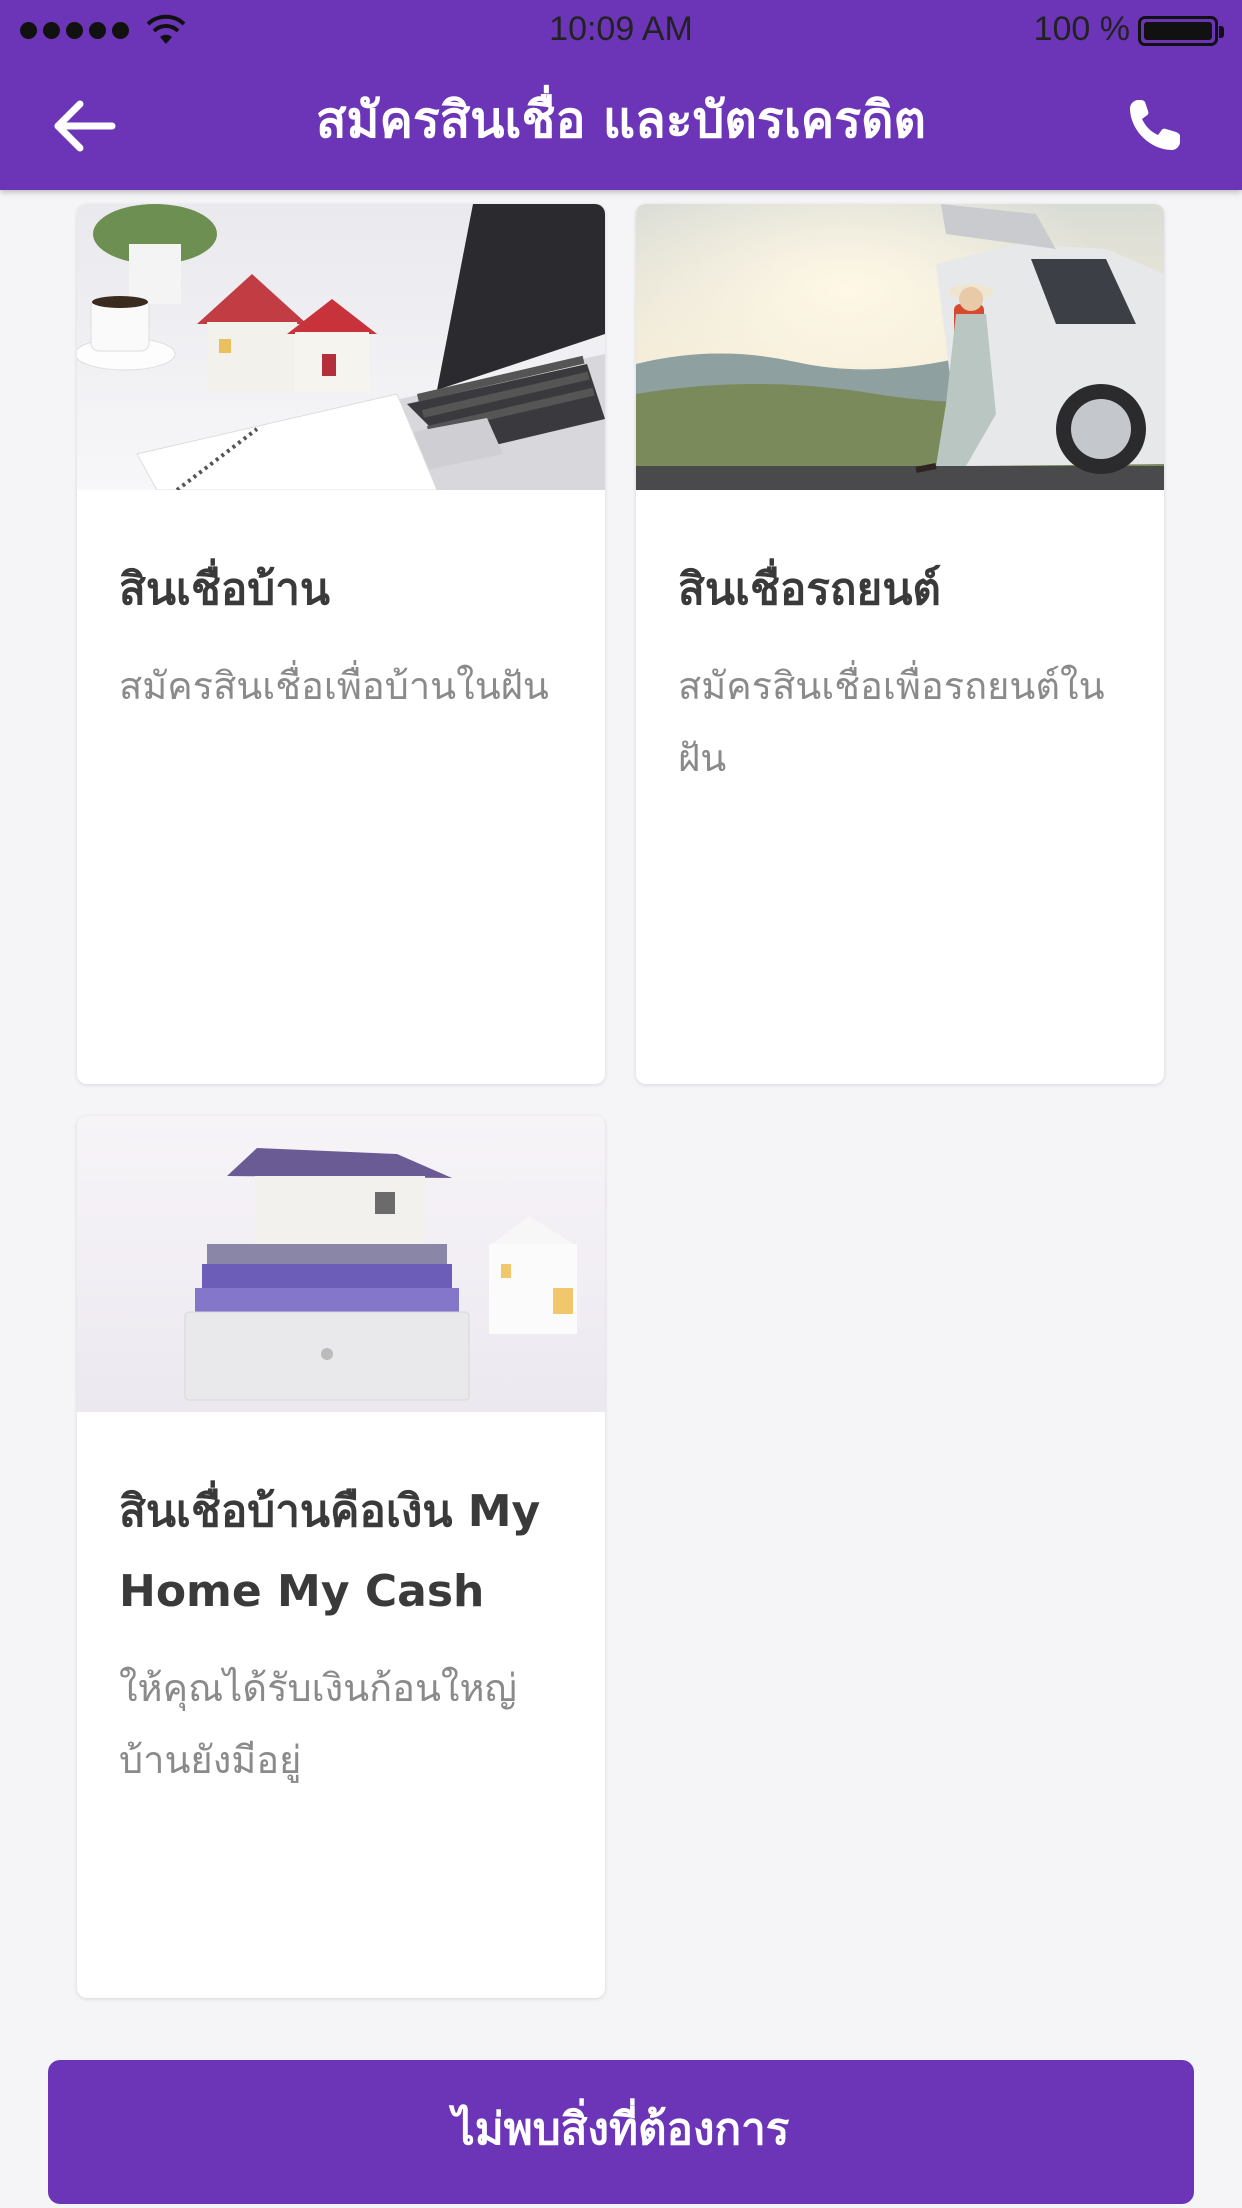 The image size is (1242, 2208). Describe the element at coordinates (334, 686) in the screenshot. I see `card-description: สมัครสินเชื่อเพื่อบ้านในฝัน` at that location.